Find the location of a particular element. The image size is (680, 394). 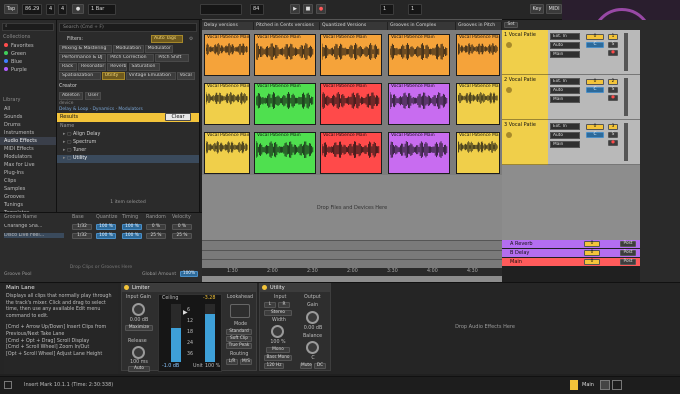

info-toggle-icon is located at coordinates (8, 385).